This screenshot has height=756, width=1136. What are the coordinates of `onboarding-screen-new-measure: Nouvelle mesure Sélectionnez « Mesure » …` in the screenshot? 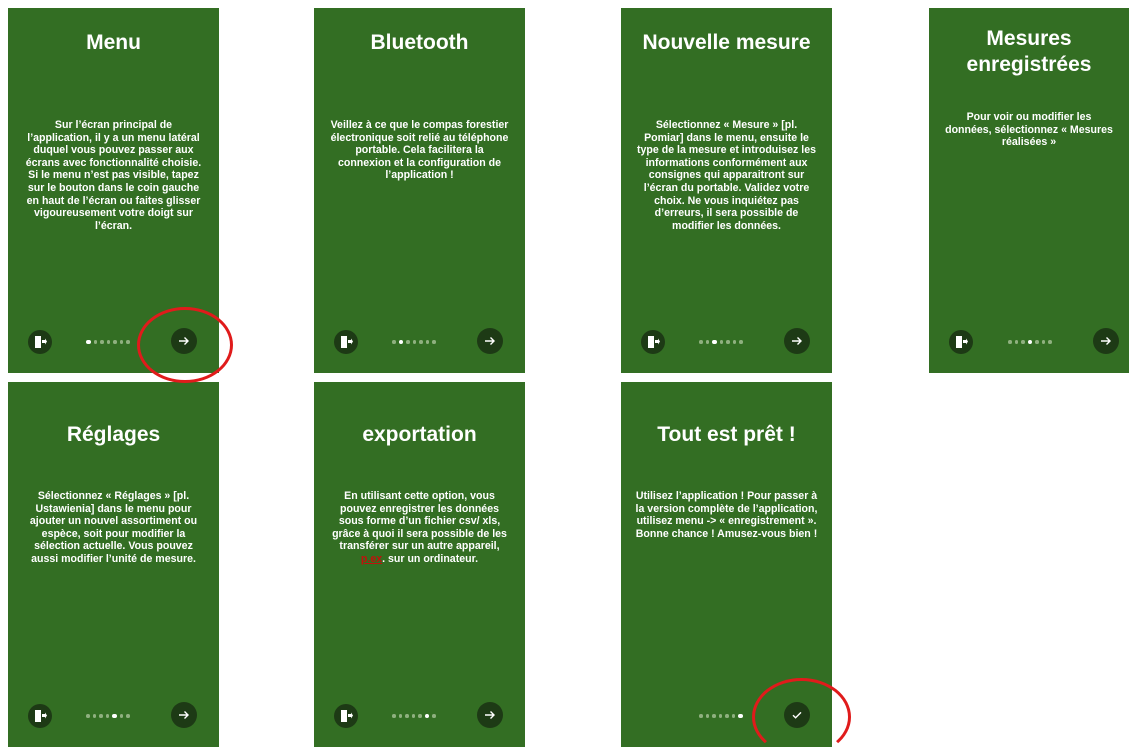 It's located at (726, 190).